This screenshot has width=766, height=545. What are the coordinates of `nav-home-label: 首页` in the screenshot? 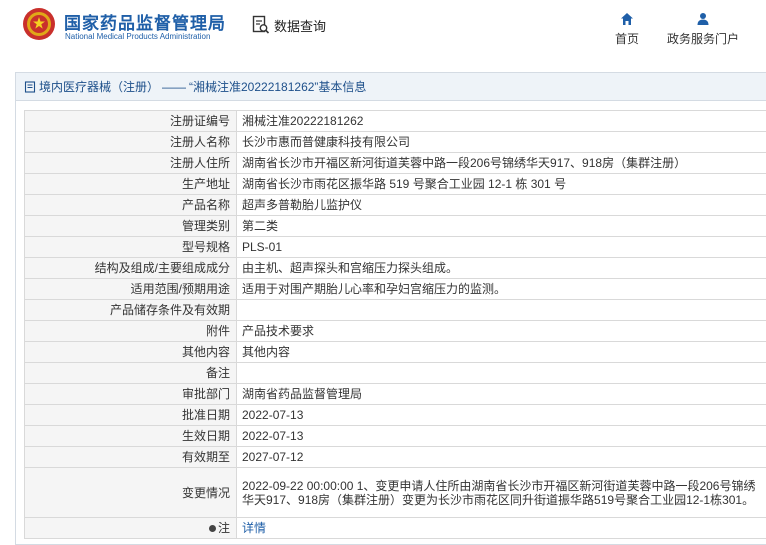 It's located at (626, 39).